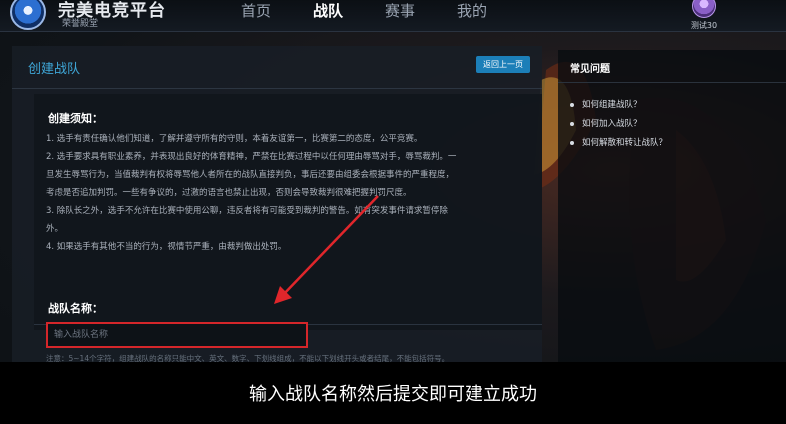 This screenshot has width=786, height=424. What do you see at coordinates (177, 335) in the screenshot?
I see `team-name-input` at bounding box center [177, 335].